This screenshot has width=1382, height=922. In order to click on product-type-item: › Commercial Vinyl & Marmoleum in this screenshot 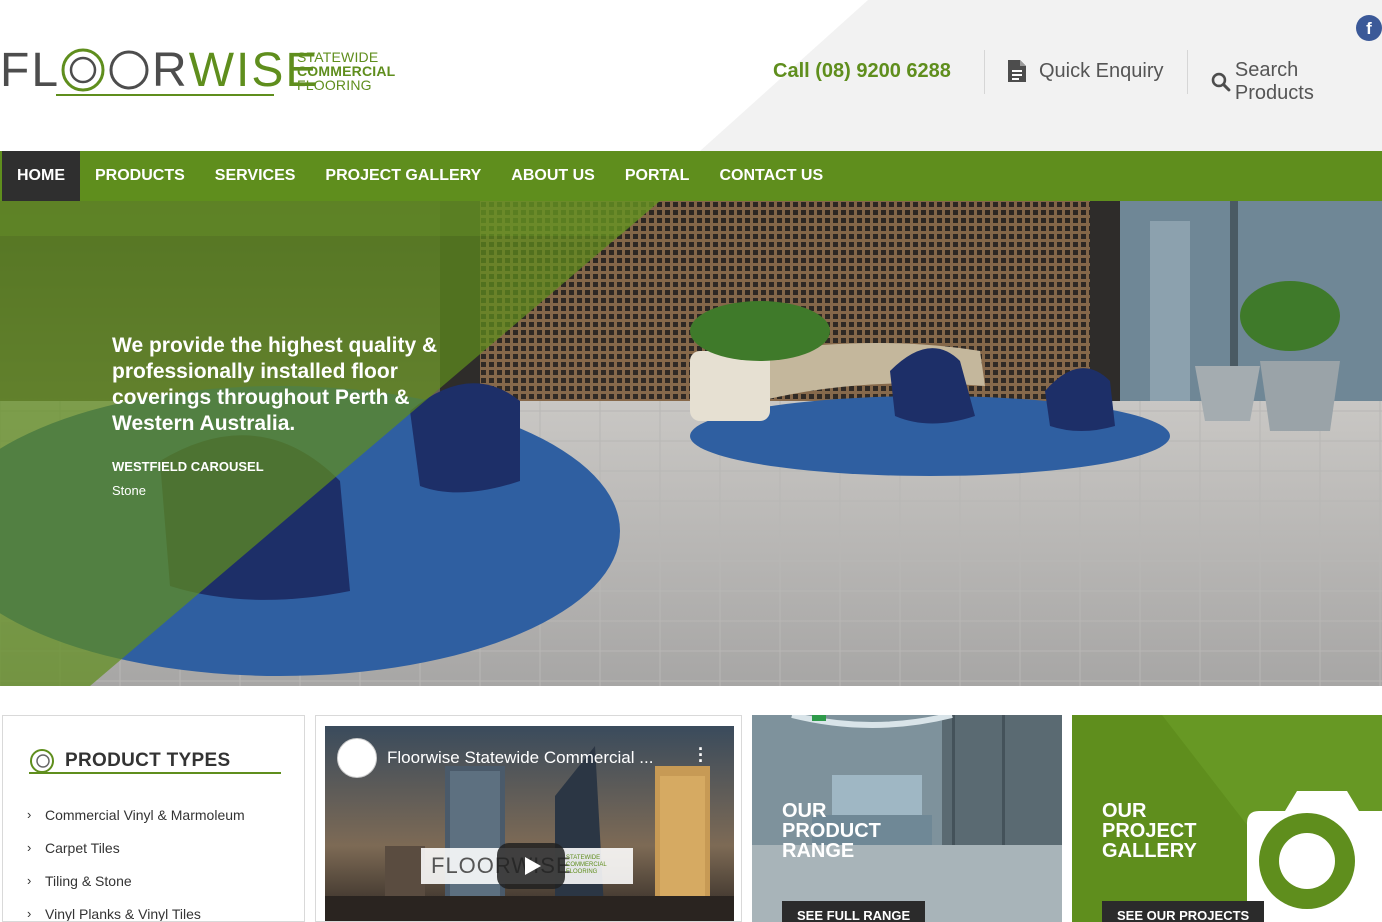, I will do `click(136, 823)`.